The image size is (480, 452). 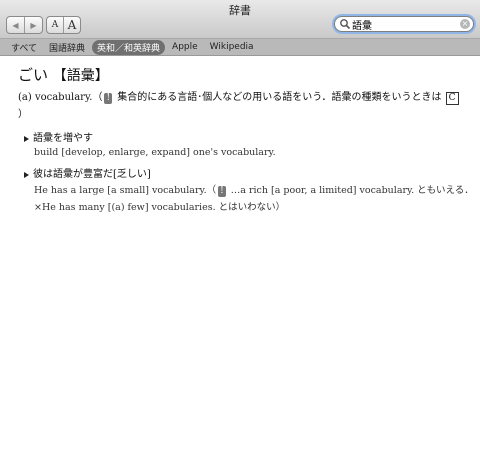 I want to click on scope-apple: Apple, so click(x=185, y=47).